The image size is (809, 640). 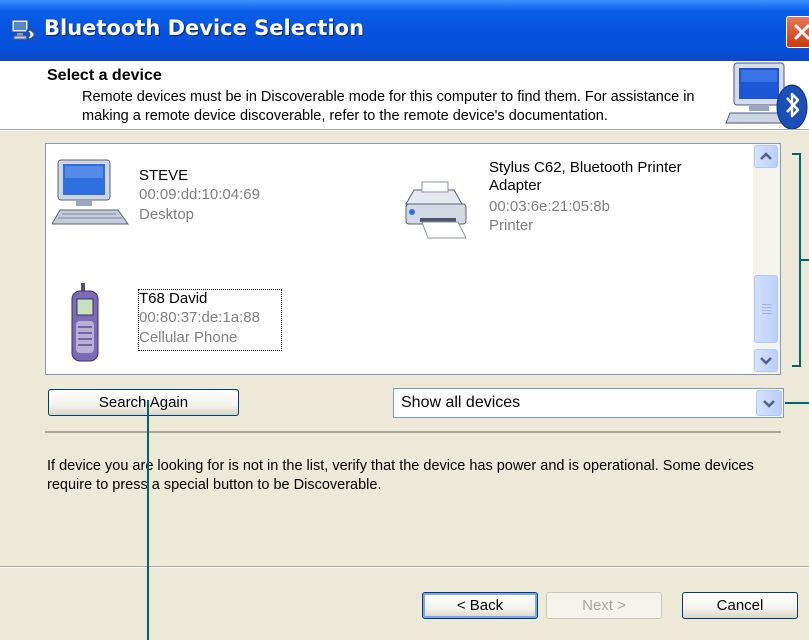 I want to click on device-name: T68 David, so click(x=173, y=298).